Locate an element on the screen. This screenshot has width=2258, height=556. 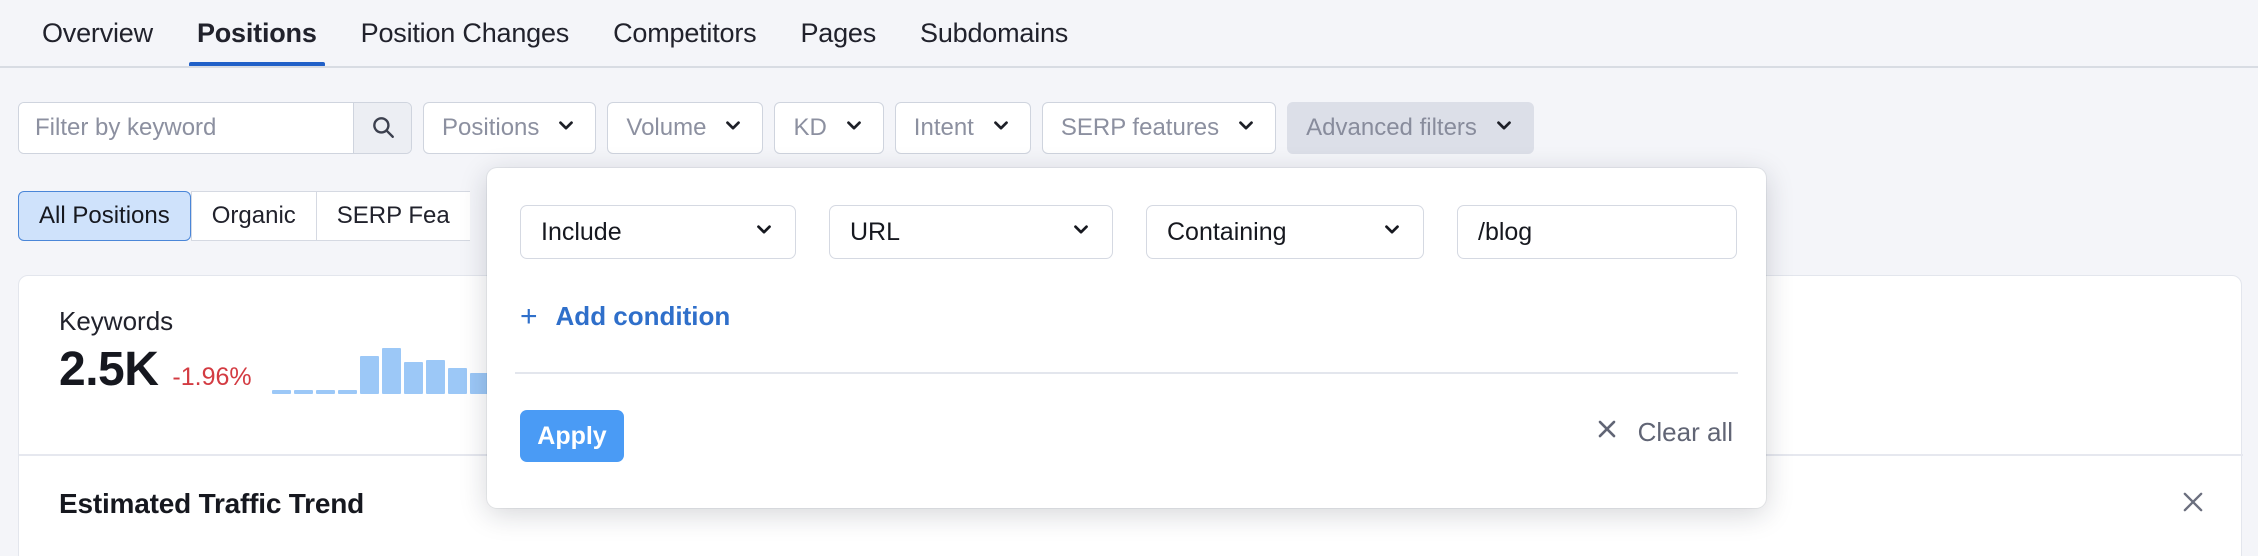
nav-tab-subdomains: Subdomains is located at coordinates (994, 33).